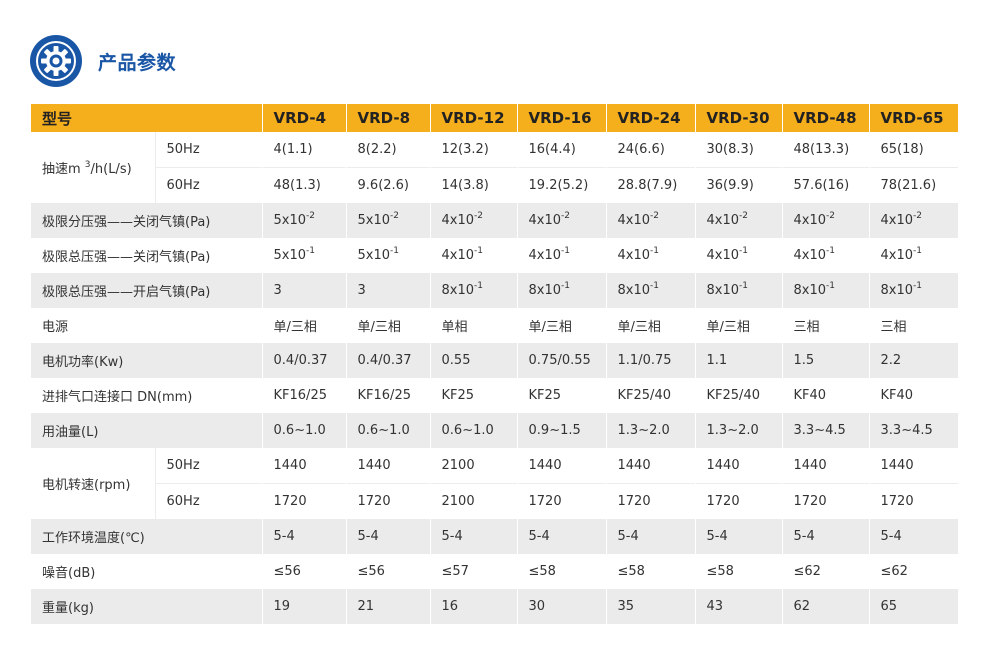 This screenshot has width=988, height=654. What do you see at coordinates (738, 150) in the screenshot?
I see `pumping-speed-value: 30(8.3)` at bounding box center [738, 150].